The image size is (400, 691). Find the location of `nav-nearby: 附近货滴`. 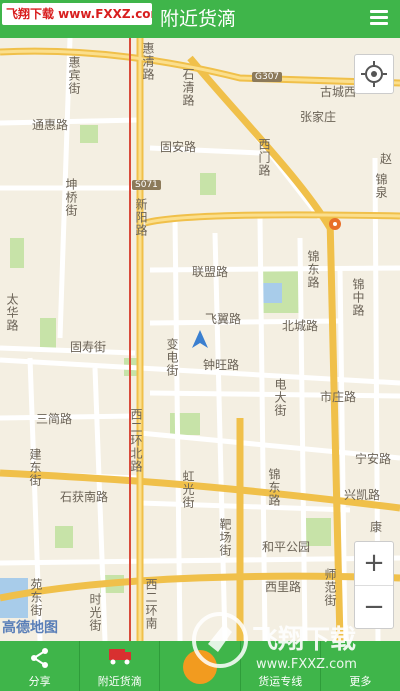

nav-nearby: 附近货滴 is located at coordinates (120, 666).